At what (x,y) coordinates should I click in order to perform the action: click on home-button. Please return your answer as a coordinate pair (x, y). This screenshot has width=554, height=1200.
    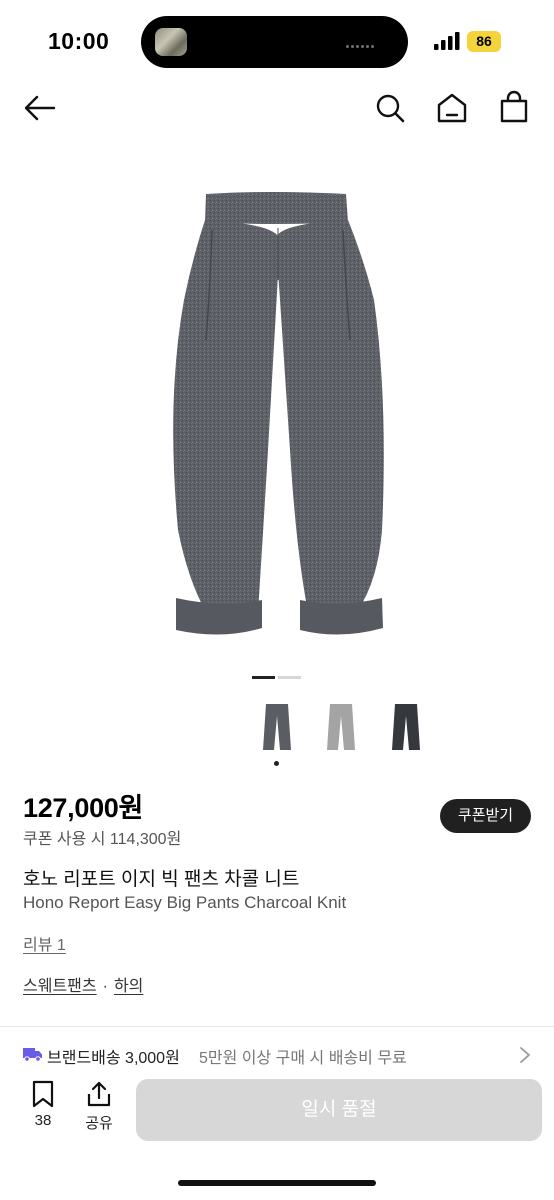
    Looking at the image, I should click on (452, 108).